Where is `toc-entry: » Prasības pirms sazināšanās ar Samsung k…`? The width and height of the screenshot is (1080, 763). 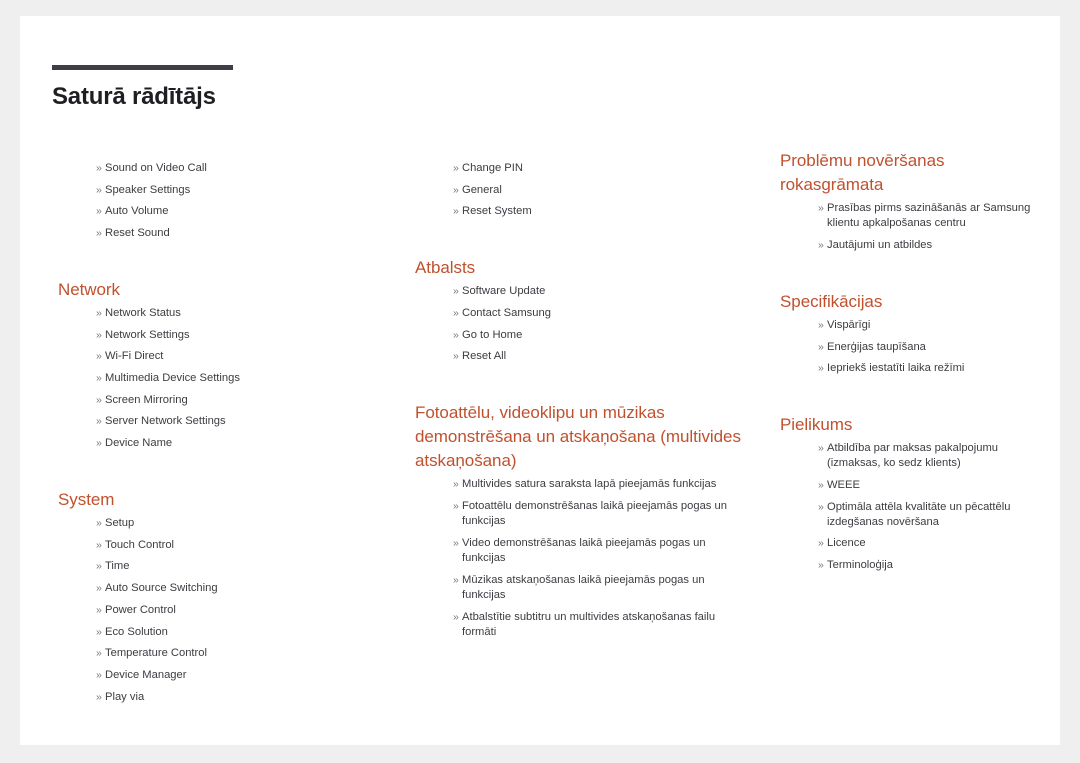 toc-entry: » Prasības pirms sazināšanās ar Samsung k… is located at coordinates (929, 216).